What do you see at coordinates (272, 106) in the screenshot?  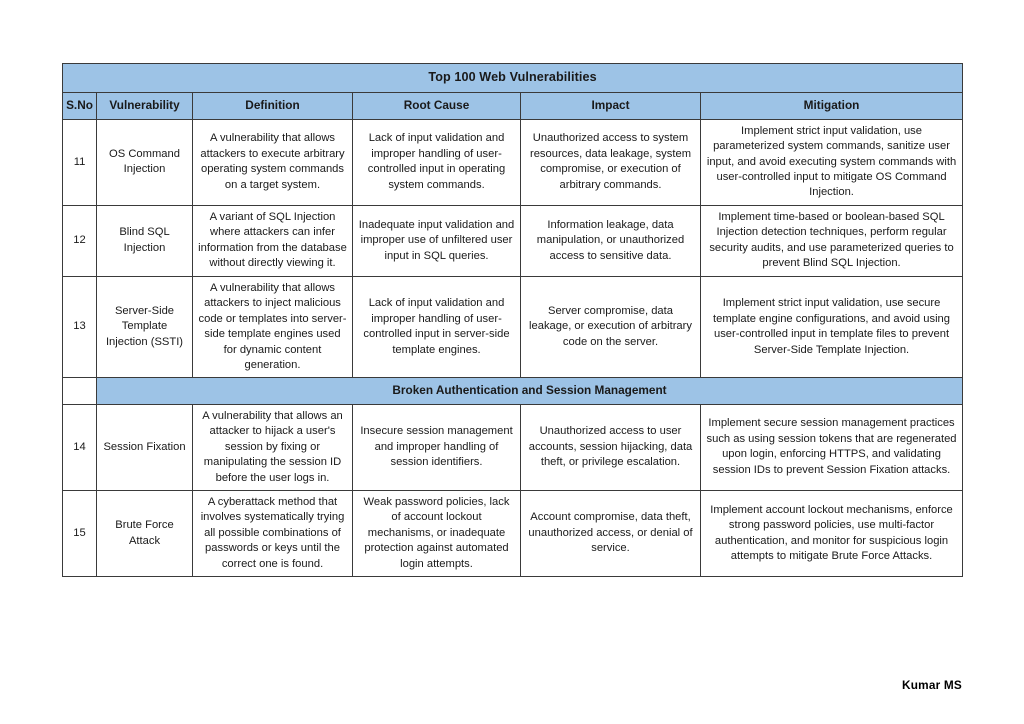 I see `column-header-definition: Definition` at bounding box center [272, 106].